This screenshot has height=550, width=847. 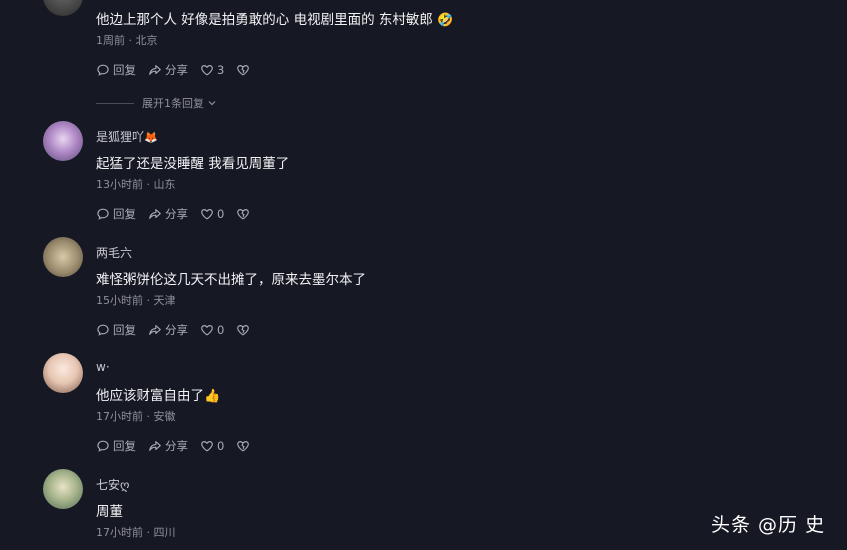 I want to click on rofl-emoji-icon: 🤣, so click(x=445, y=20).